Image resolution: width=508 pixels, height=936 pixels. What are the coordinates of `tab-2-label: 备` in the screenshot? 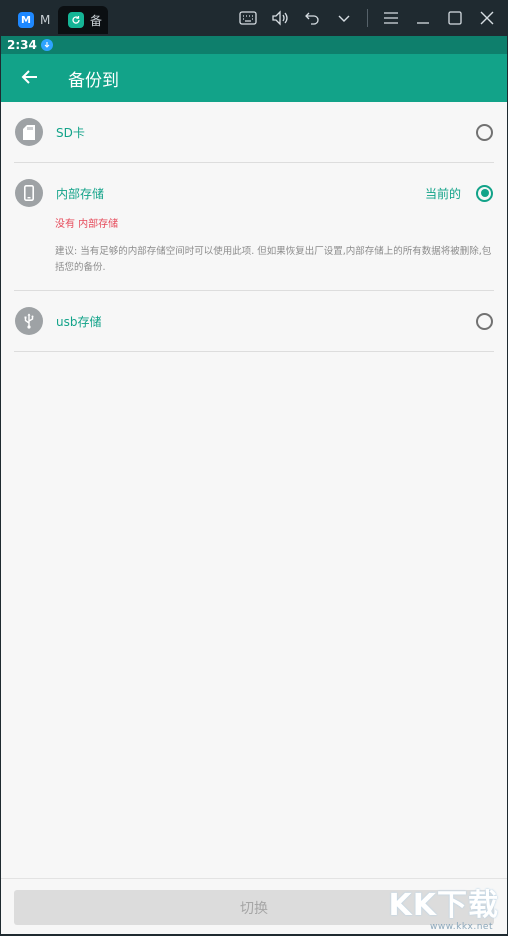 It's located at (96, 20).